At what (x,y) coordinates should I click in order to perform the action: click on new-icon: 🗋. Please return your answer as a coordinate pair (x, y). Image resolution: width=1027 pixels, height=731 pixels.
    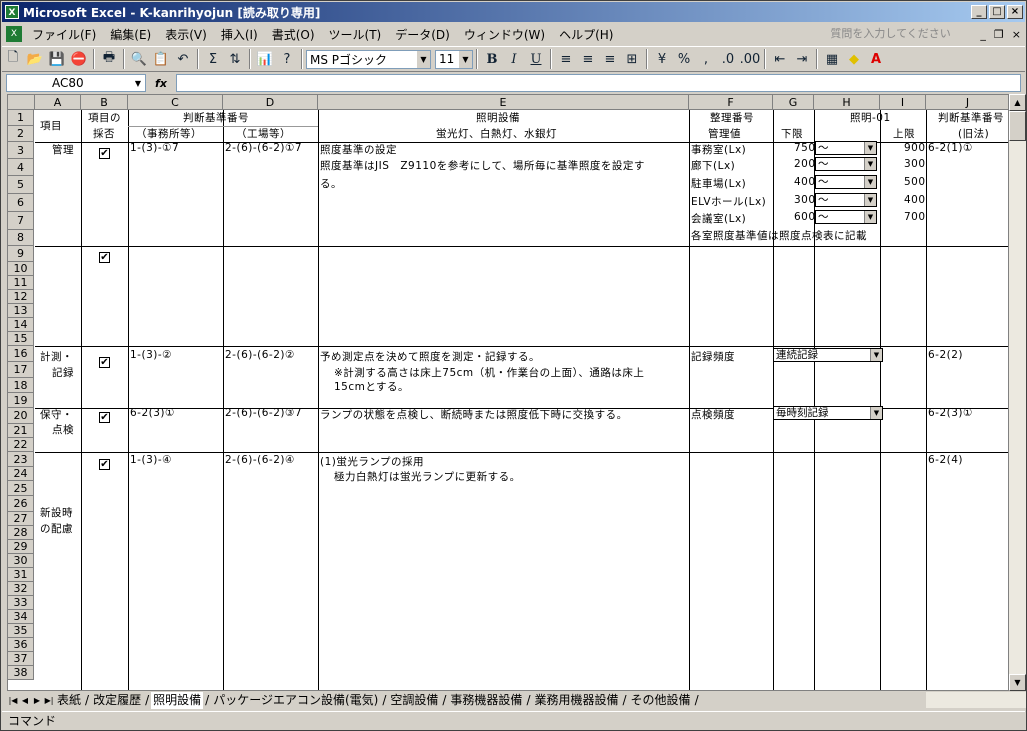
    Looking at the image, I should click on (13, 59).